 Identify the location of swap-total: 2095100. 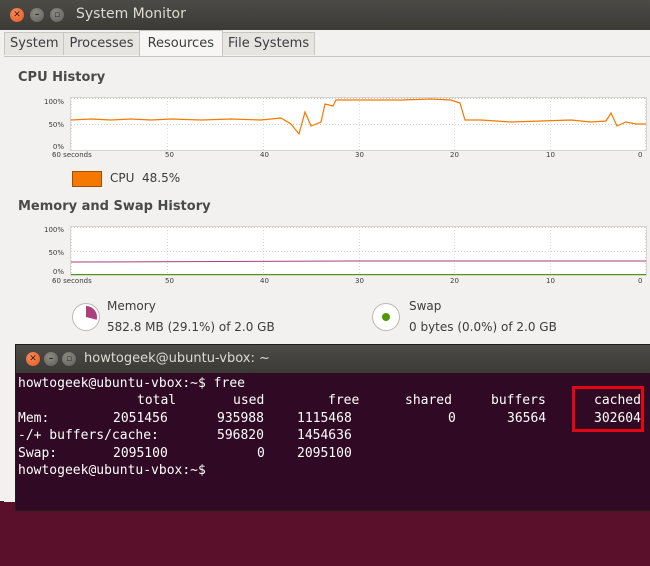
(140, 453).